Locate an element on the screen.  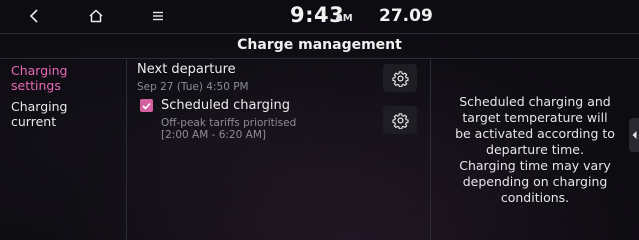
menu-icon is located at coordinates (158, 16).